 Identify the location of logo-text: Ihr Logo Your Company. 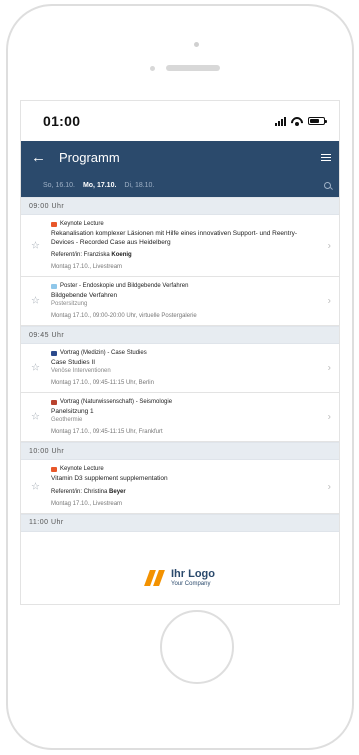
(193, 578).